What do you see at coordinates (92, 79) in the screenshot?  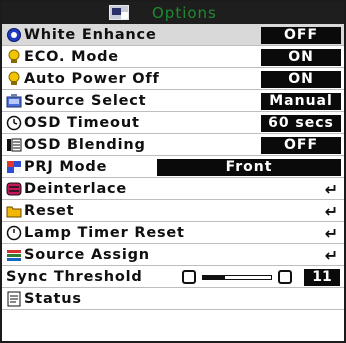 I see `row-label: Auto Power Off` at bounding box center [92, 79].